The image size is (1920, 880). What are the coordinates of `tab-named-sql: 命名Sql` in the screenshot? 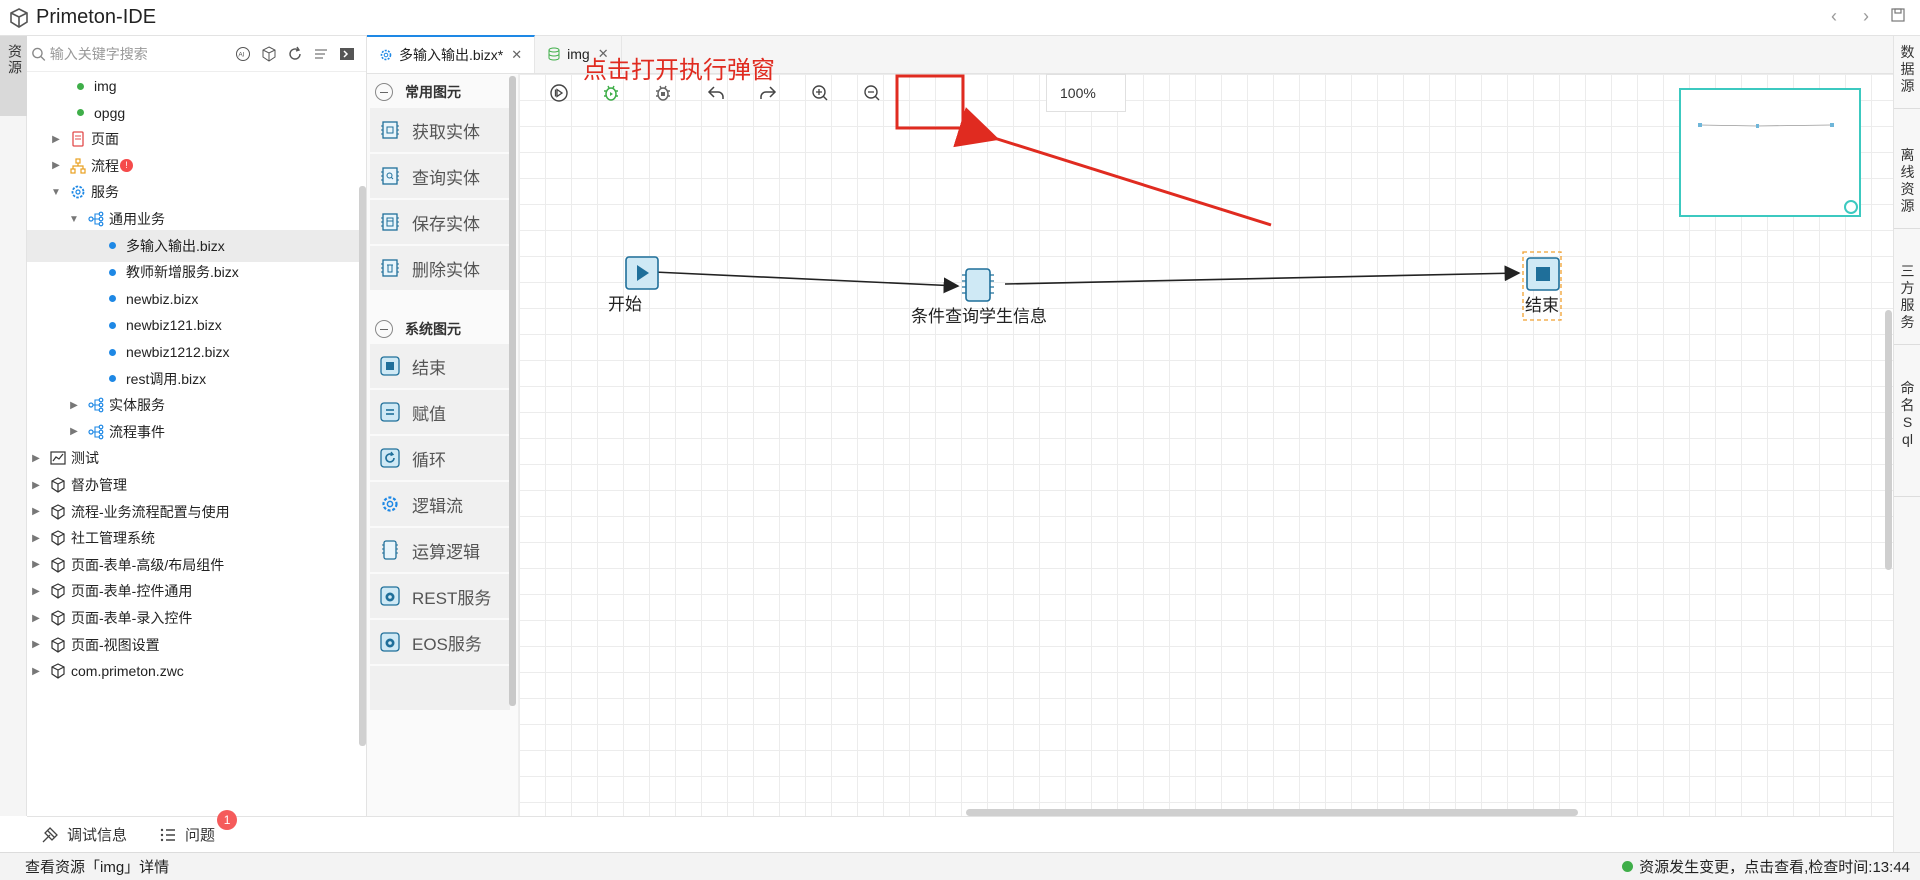 It's located at (1907, 434).